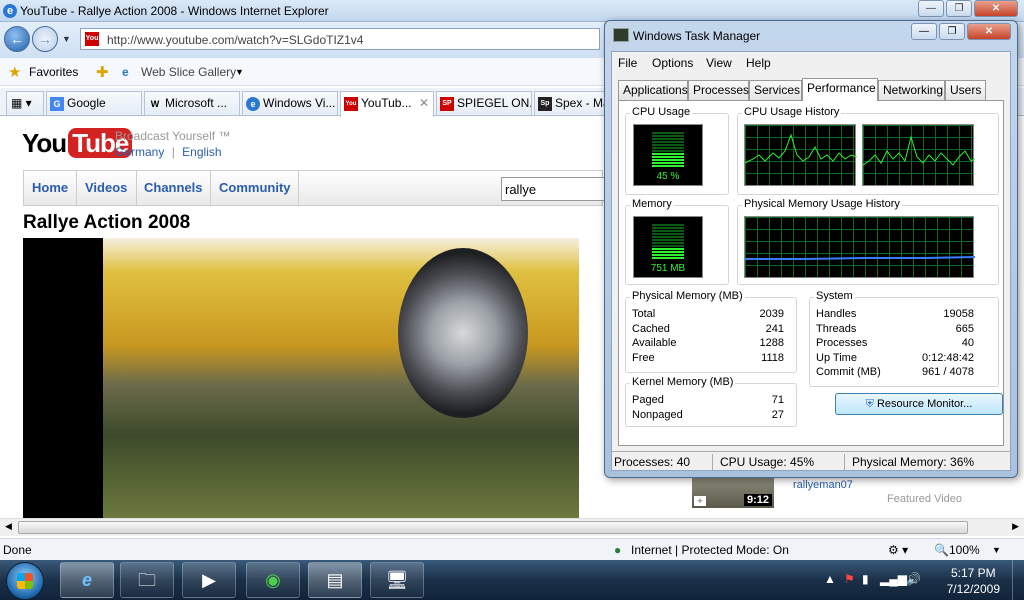  I want to click on tab-users: Users, so click(965, 90).